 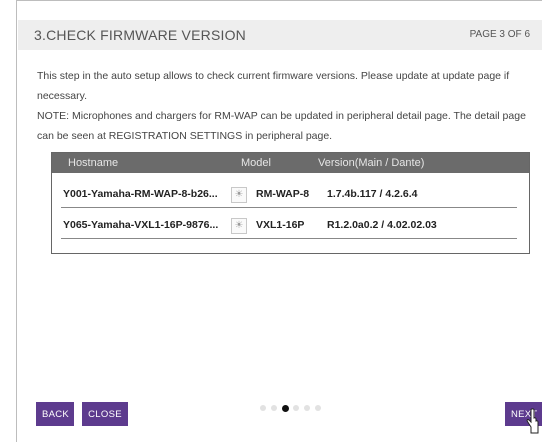 What do you see at coordinates (382, 225) in the screenshot?
I see `row-version: R1.2.0a0.2 / 4.02.02.03` at bounding box center [382, 225].